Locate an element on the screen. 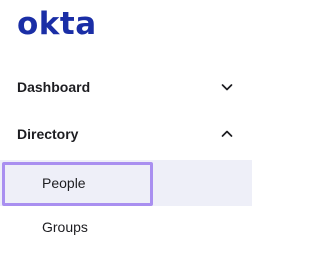  nav-item-label: Groups is located at coordinates (65, 227).